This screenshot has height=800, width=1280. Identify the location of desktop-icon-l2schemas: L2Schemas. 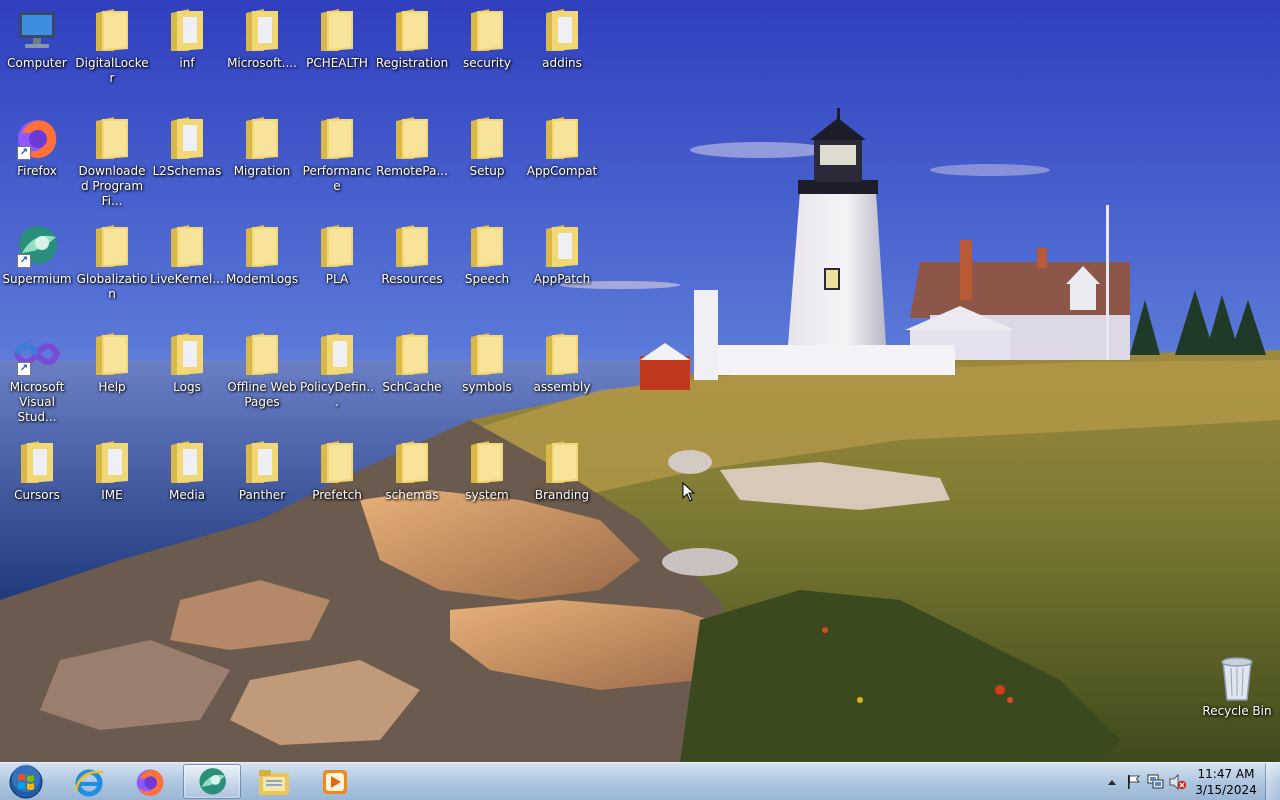
(187, 146).